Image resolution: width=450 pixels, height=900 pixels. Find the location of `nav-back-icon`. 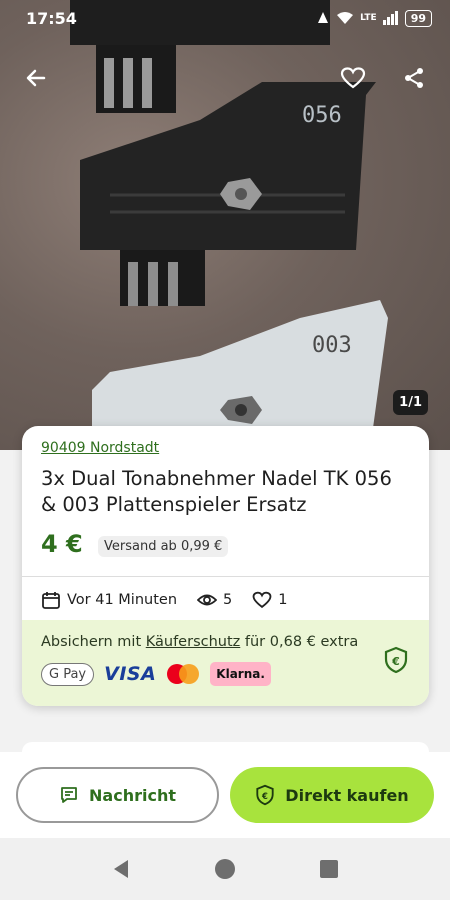

nav-back-icon is located at coordinates (121, 869).